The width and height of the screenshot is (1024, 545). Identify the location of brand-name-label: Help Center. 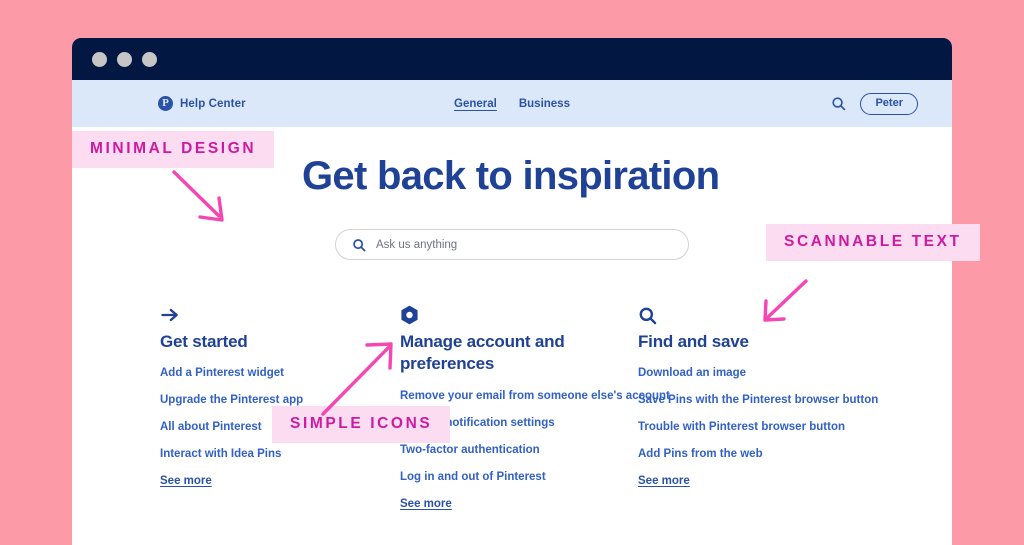
(213, 103).